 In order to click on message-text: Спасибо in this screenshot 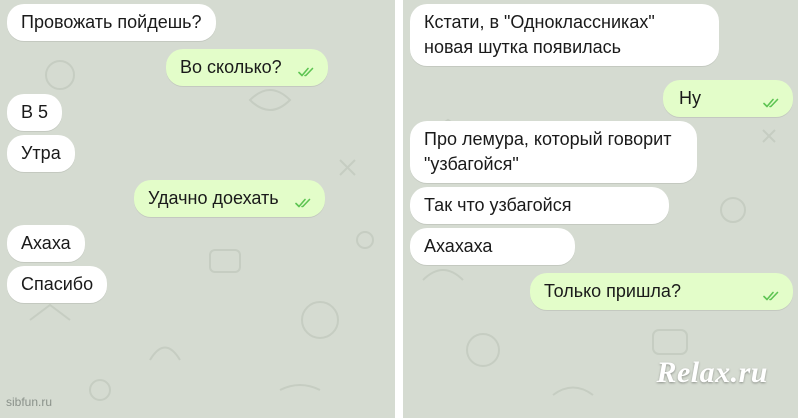, I will do `click(57, 284)`.